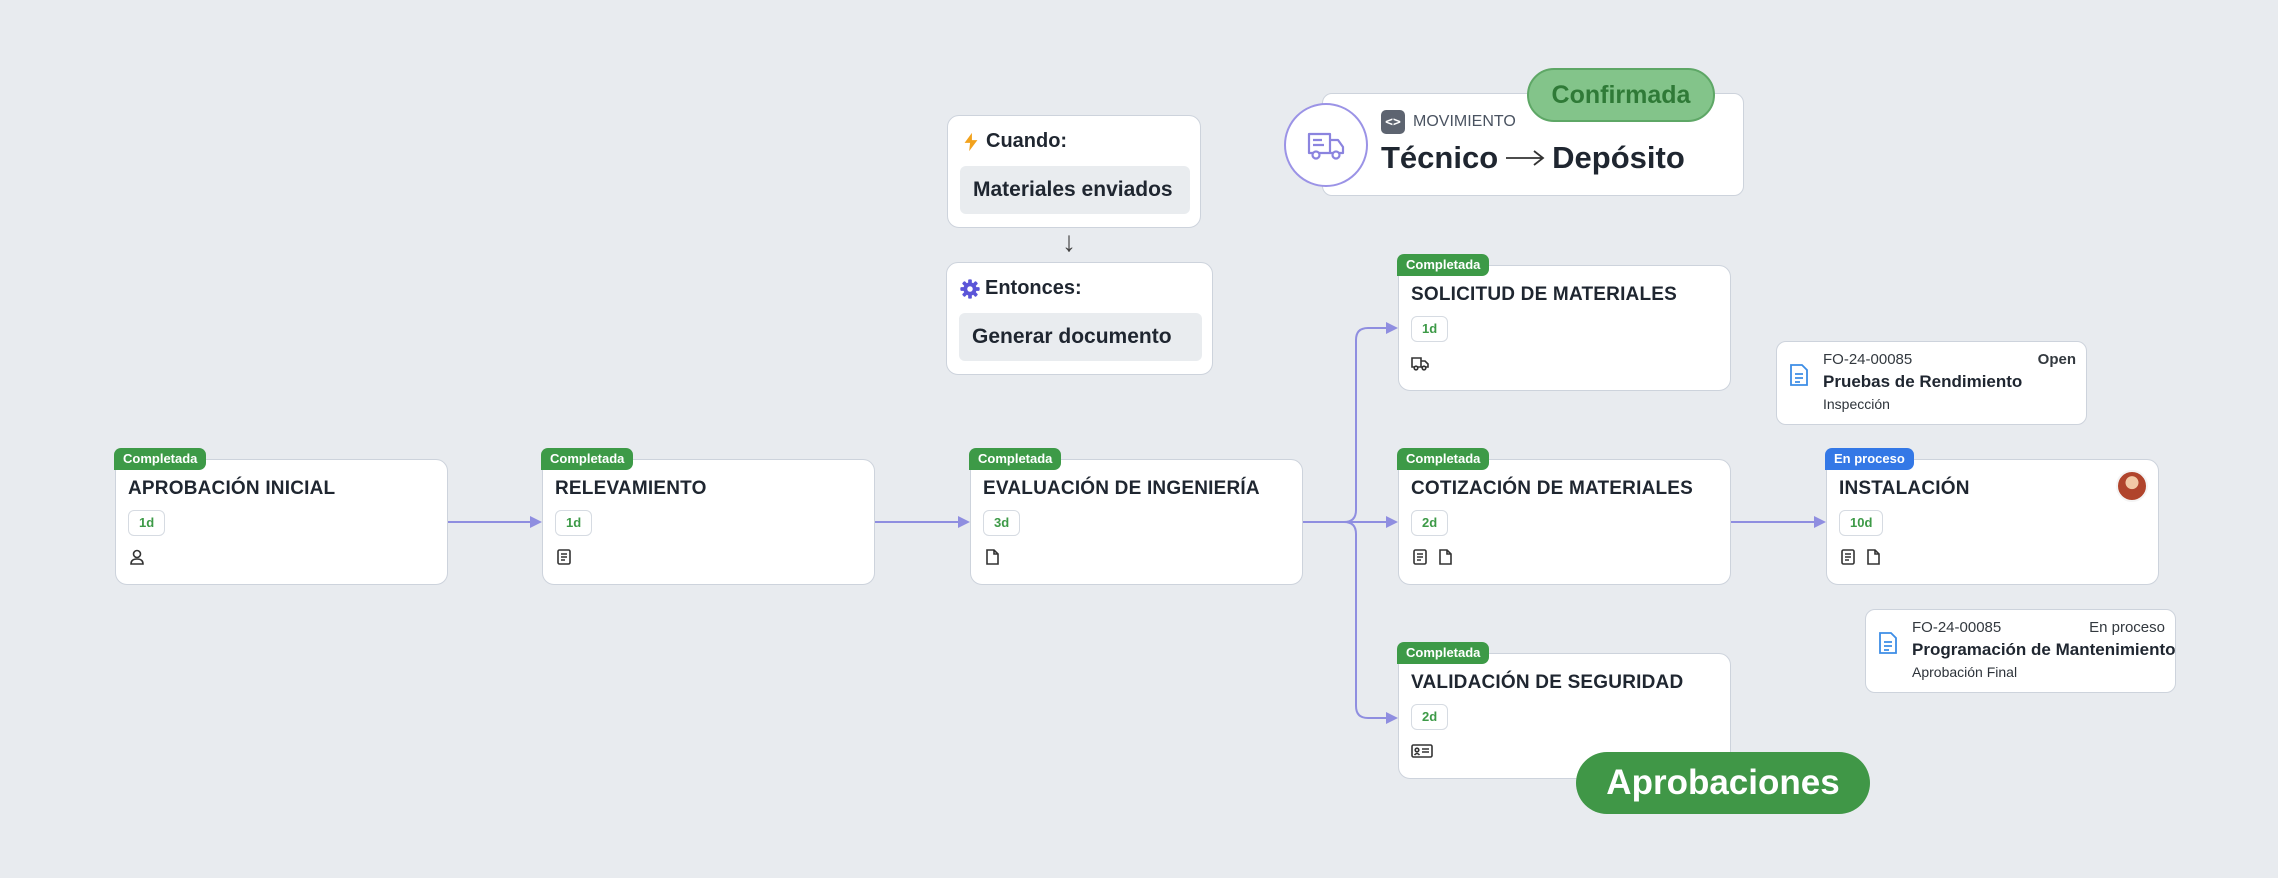  I want to click on movement-to: Depósito, so click(1618, 157).